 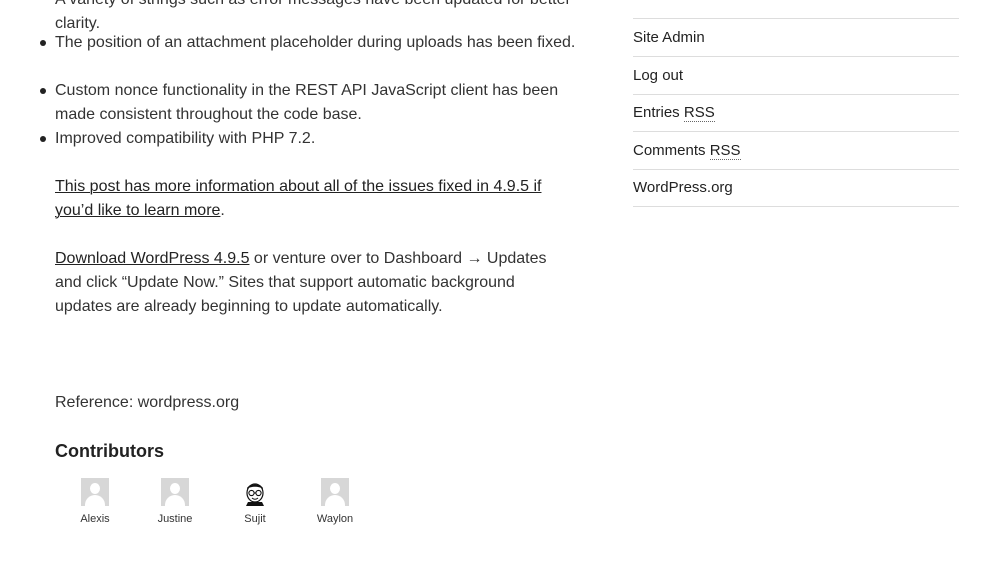 What do you see at coordinates (683, 187) in the screenshot?
I see `wordpress-org-link: WordPress.org` at bounding box center [683, 187].